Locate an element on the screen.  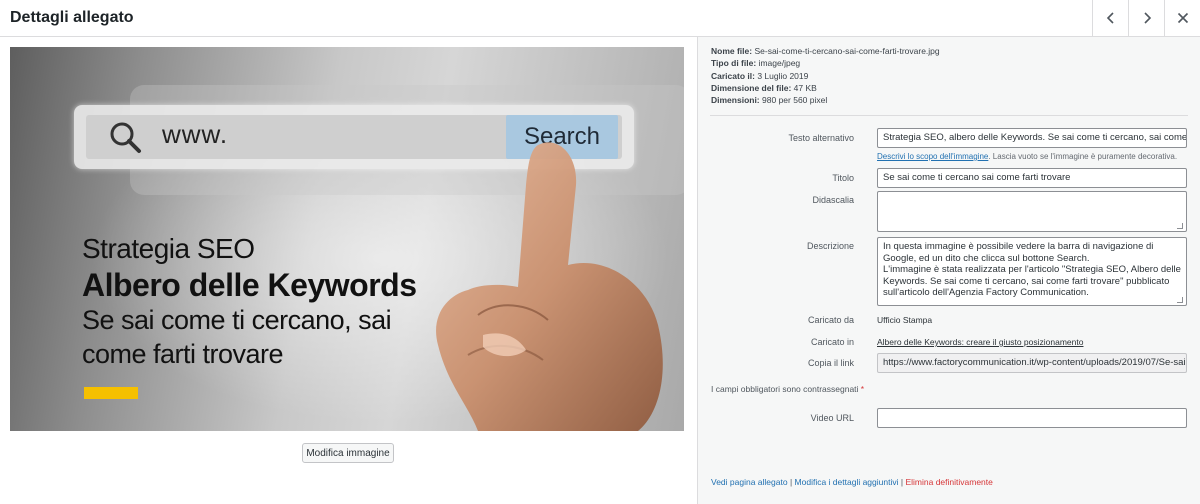
description-label: Descrizione is located at coordinates (830, 246).